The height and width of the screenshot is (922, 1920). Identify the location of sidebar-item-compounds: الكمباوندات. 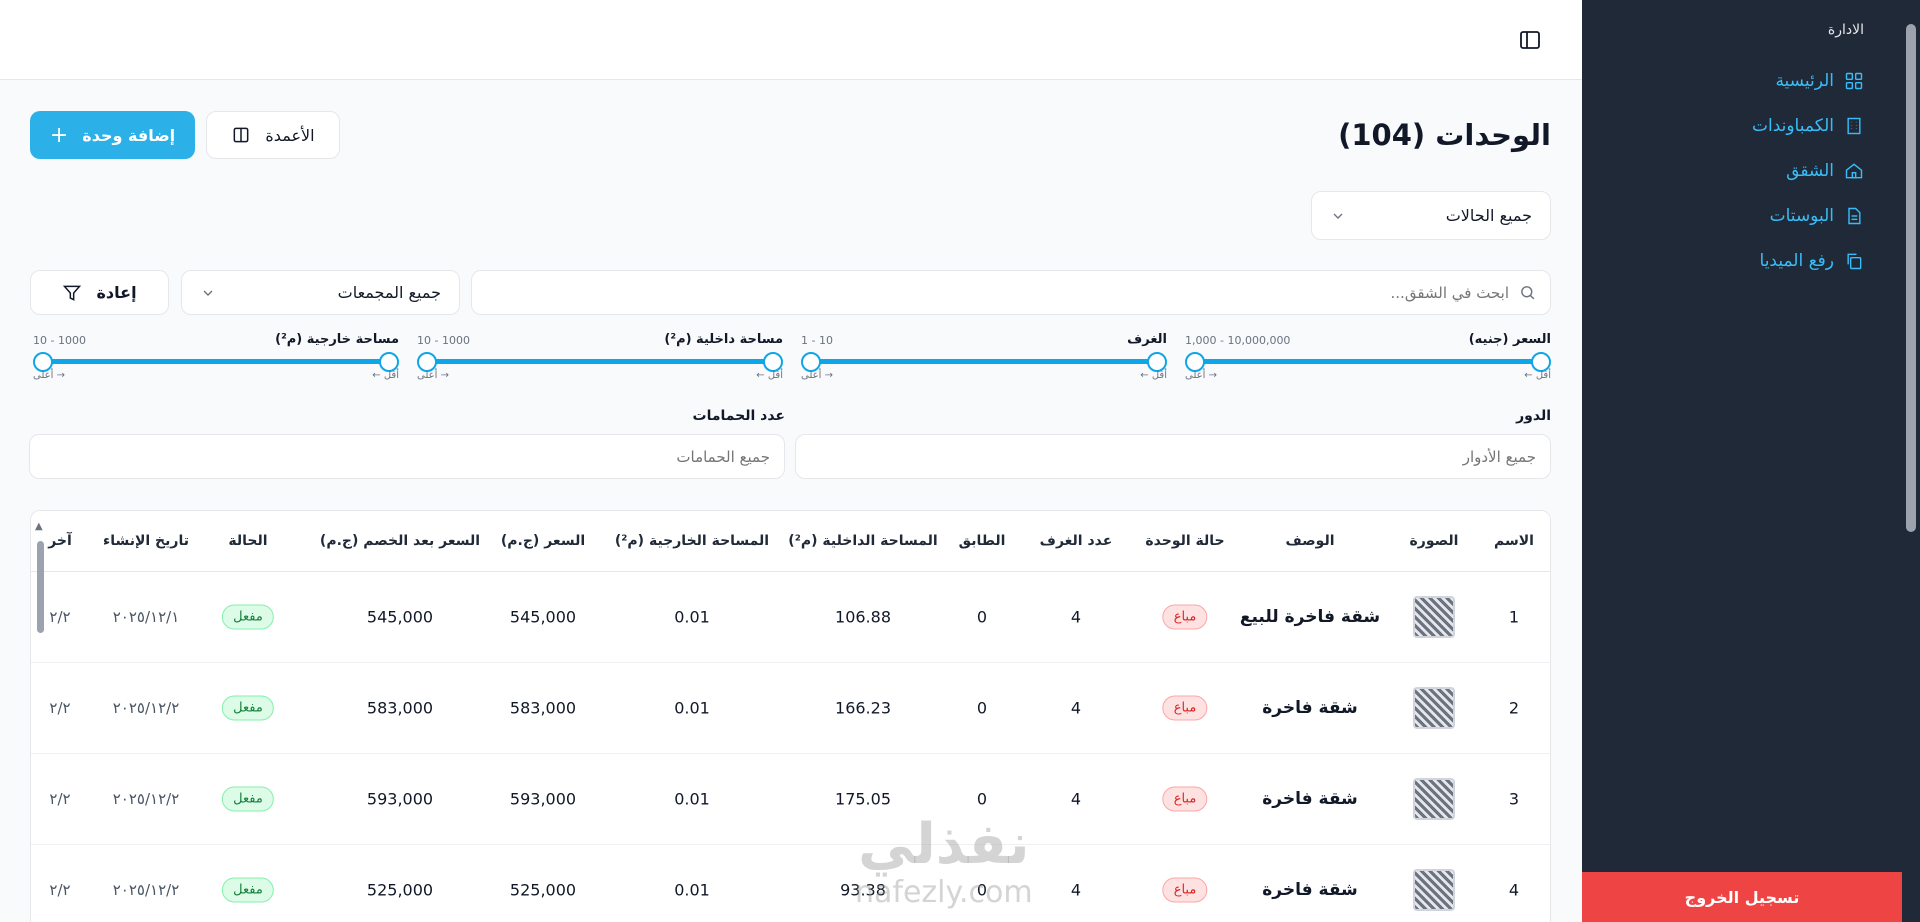
(1734, 125).